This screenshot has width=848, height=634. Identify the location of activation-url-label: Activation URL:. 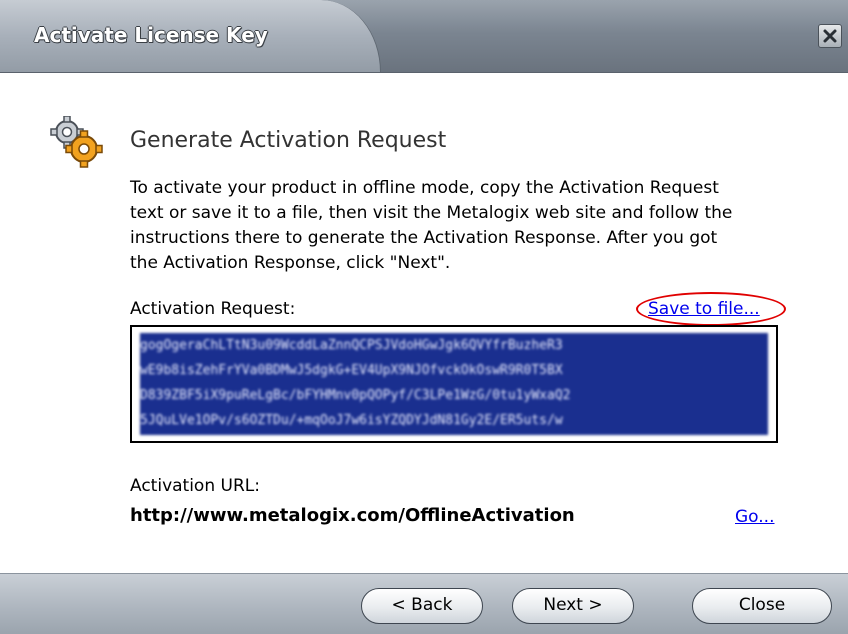
(195, 486).